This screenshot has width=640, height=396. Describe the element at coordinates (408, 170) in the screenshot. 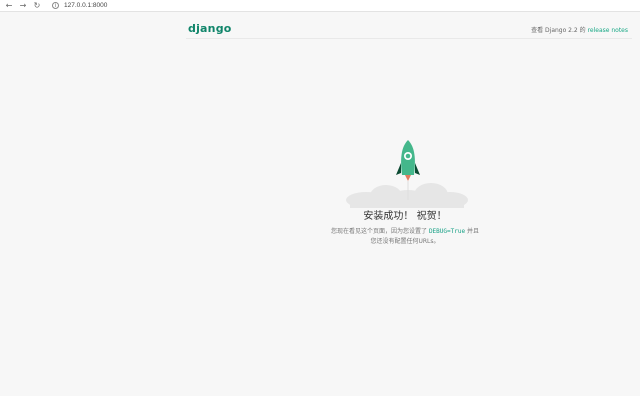

I see `rocket-icon` at that location.